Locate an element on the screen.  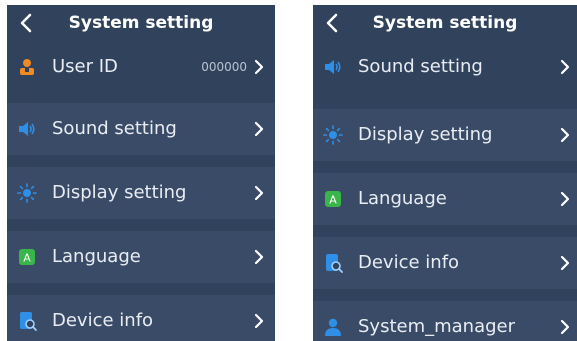
menu-item-label: System_manager is located at coordinates (437, 326).